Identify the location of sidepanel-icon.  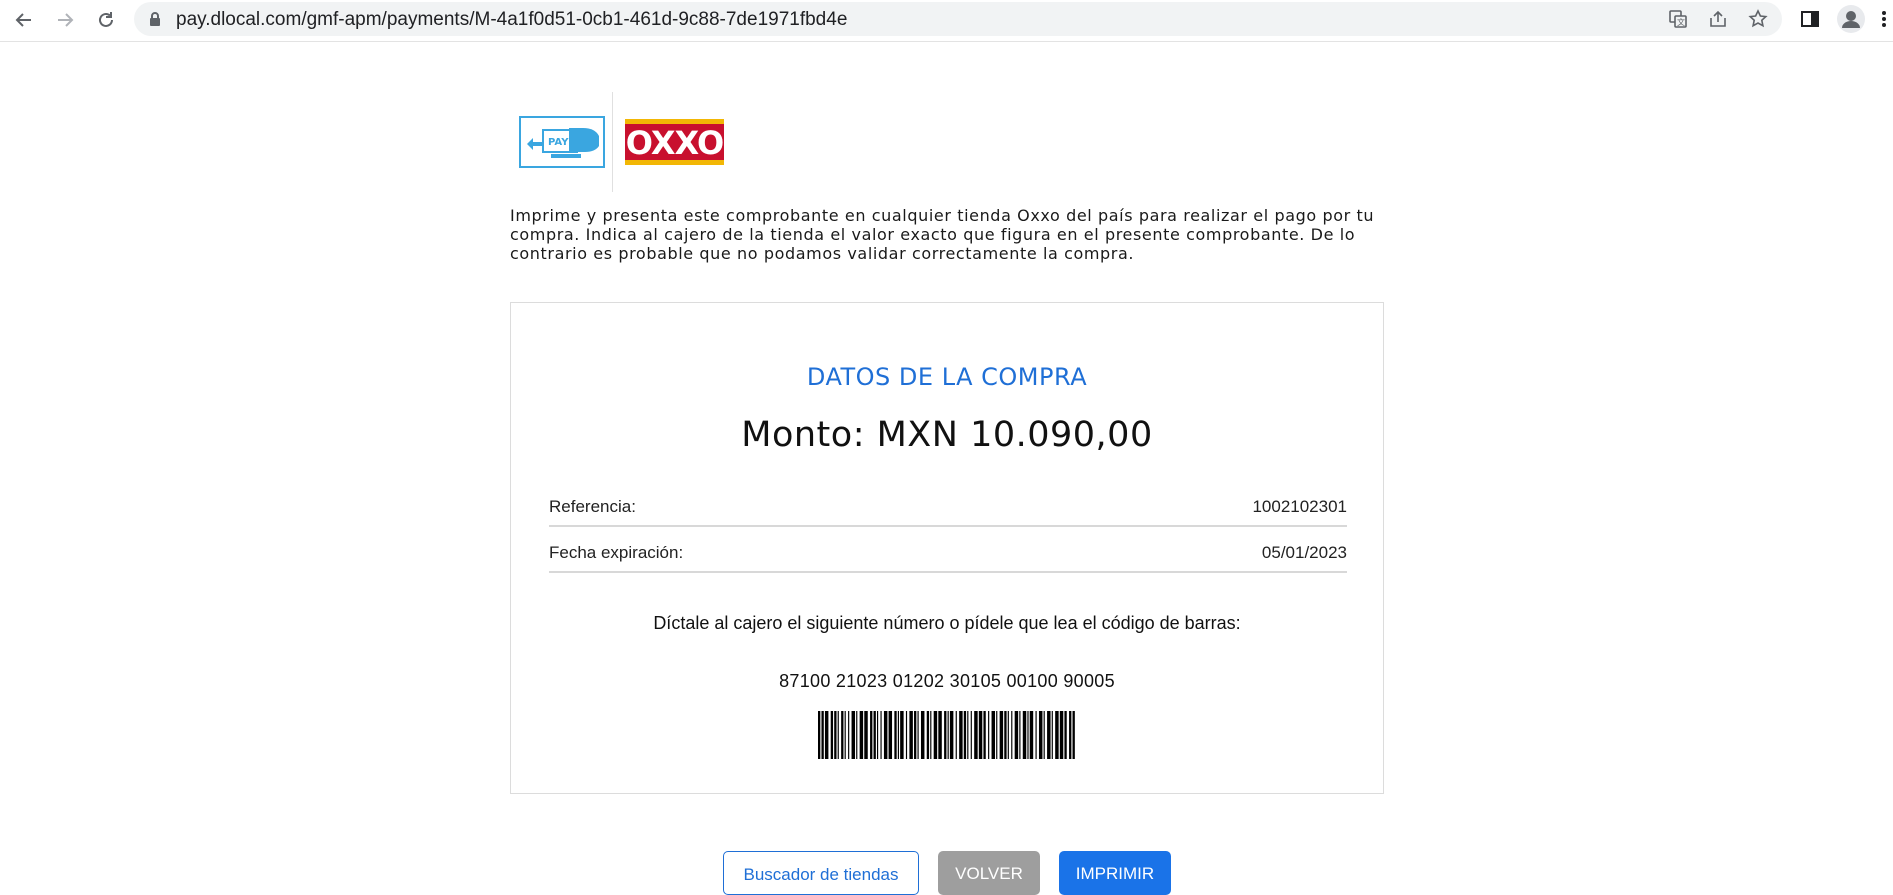
(1810, 21).